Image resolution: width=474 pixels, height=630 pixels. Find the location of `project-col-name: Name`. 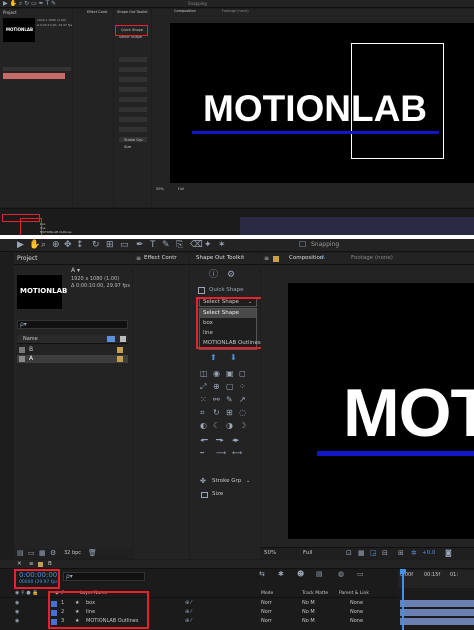

project-col-name: Name is located at coordinates (30, 339).